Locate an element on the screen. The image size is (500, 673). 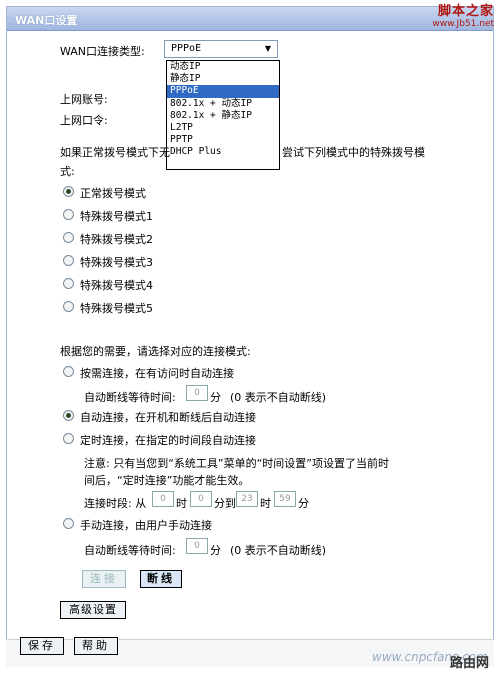
chevron-down-icon: ▼ is located at coordinates (268, 49).